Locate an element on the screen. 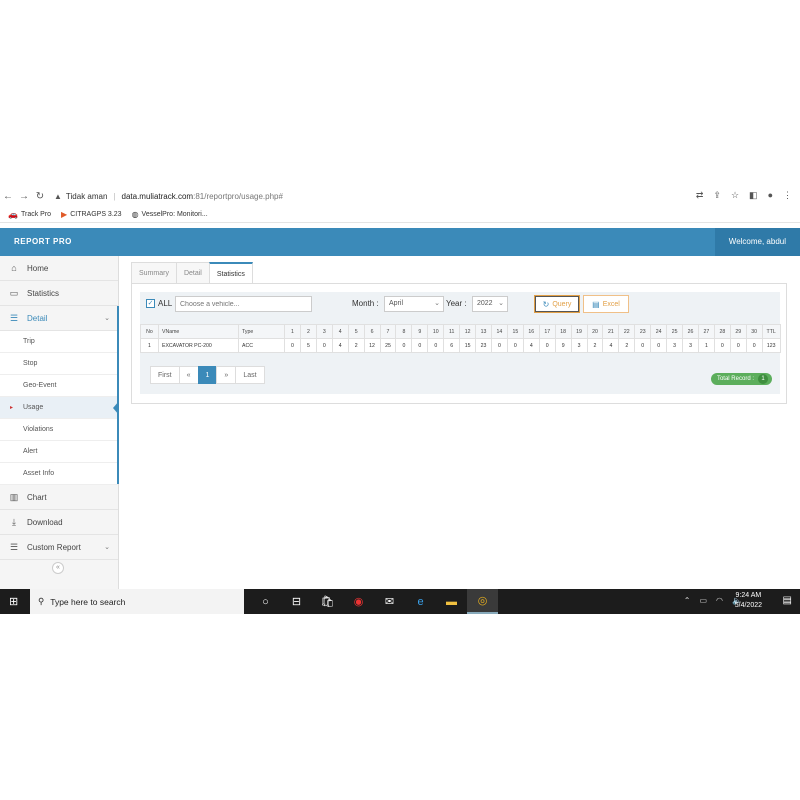 Image resolution: width=800 pixels, height=800 pixels. column-header: 19 is located at coordinates (579, 331).